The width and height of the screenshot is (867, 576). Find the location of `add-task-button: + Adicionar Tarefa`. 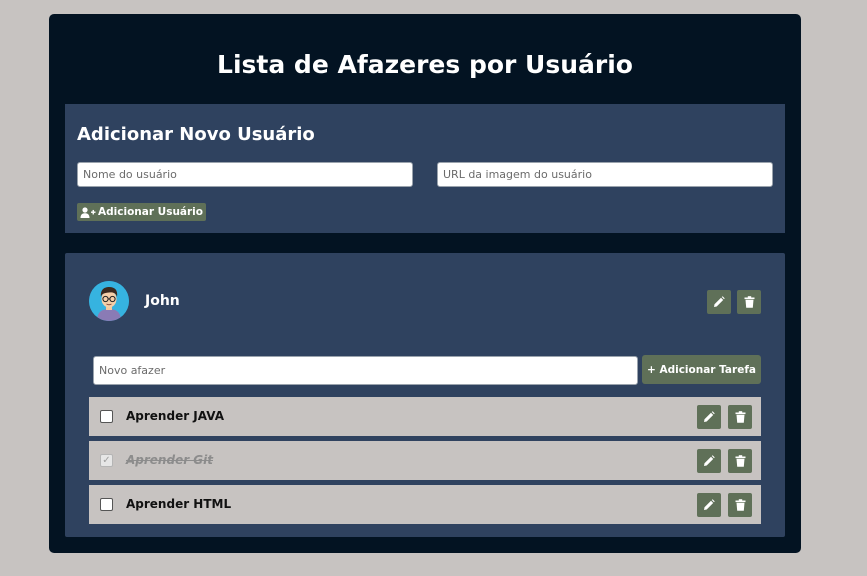

add-task-button: + Adicionar Tarefa is located at coordinates (701, 369).